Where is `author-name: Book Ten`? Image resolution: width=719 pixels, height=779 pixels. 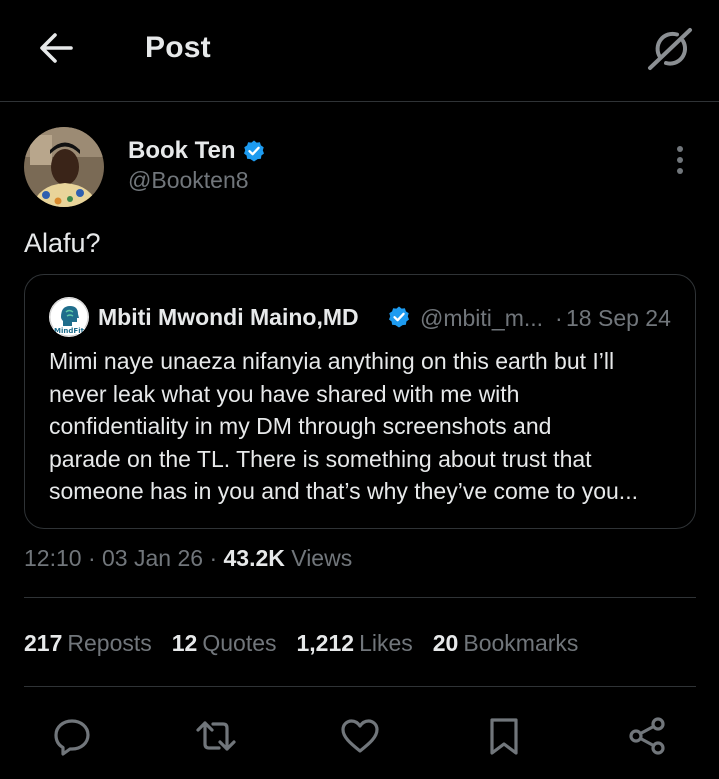 author-name: Book Ten is located at coordinates (182, 151).